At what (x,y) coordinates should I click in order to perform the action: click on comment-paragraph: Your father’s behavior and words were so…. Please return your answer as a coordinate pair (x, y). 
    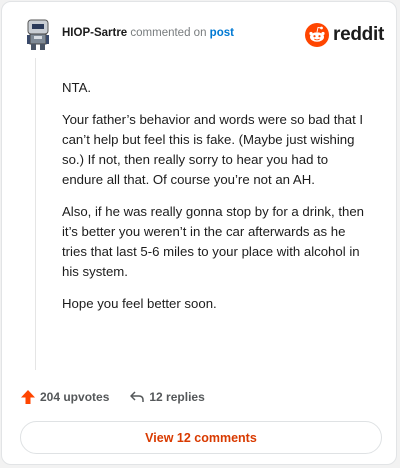
    Looking at the image, I should click on (213, 149).